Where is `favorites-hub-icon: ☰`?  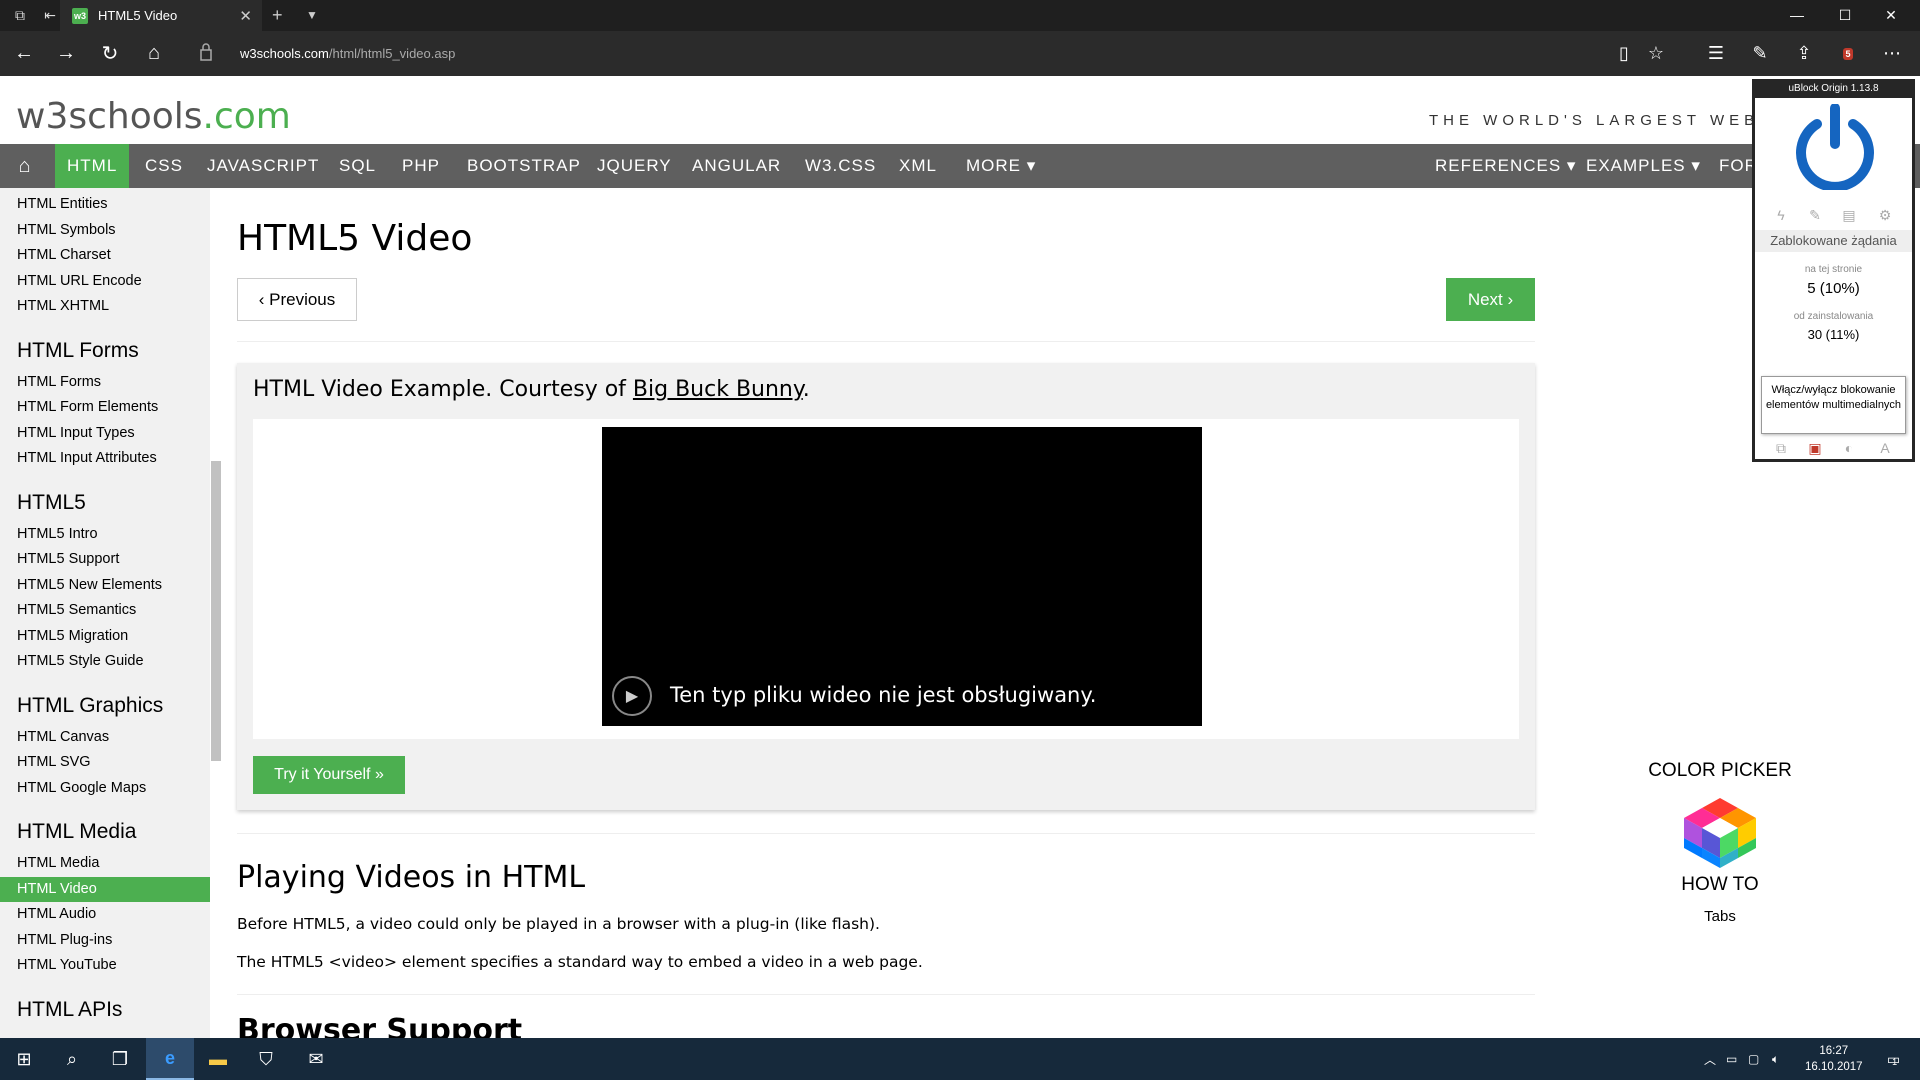
favorites-hub-icon: ☰ is located at coordinates (1716, 53).